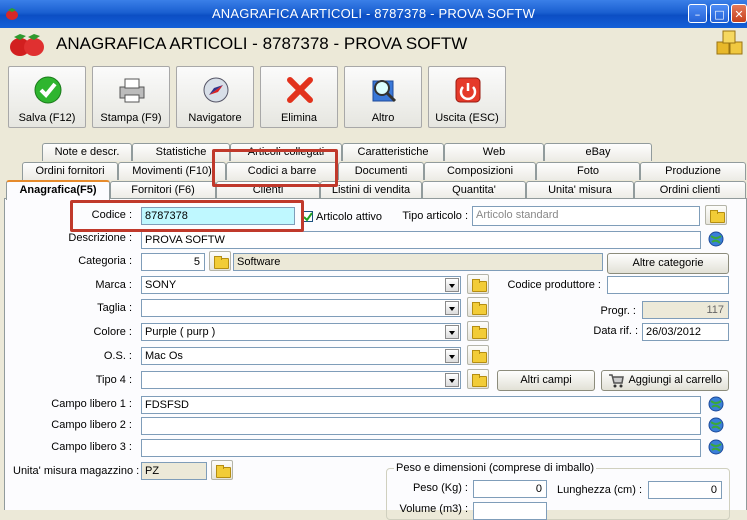  What do you see at coordinates (117, 356) in the screenshot?
I see `os-label: O.S. :` at bounding box center [117, 356].